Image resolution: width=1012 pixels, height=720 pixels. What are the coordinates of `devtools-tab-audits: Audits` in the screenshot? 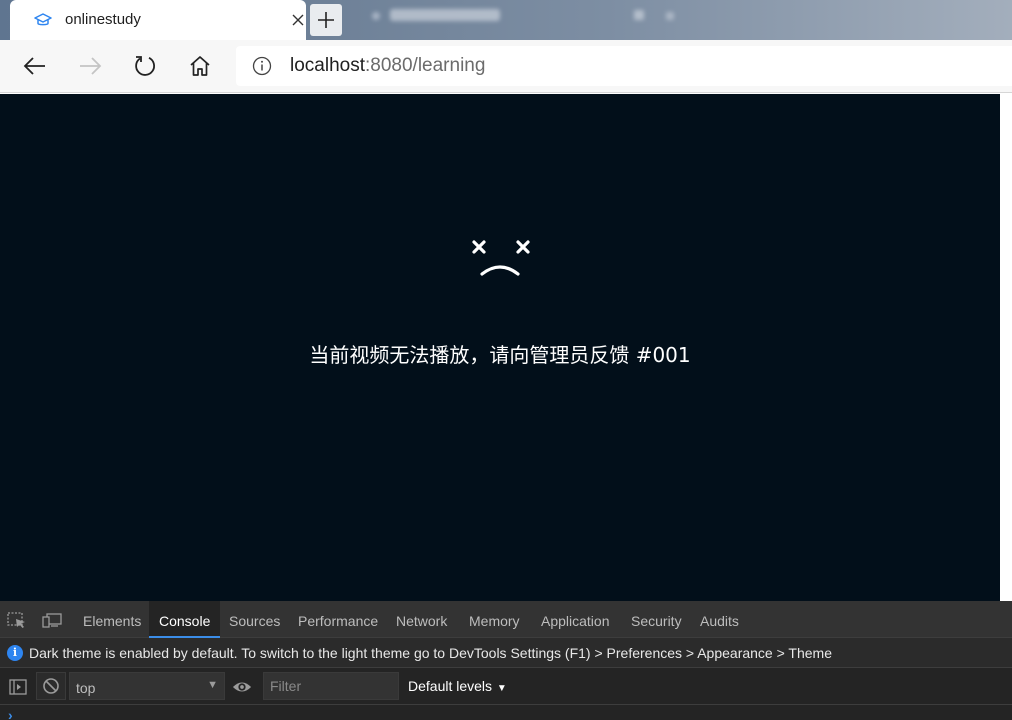 It's located at (719, 619).